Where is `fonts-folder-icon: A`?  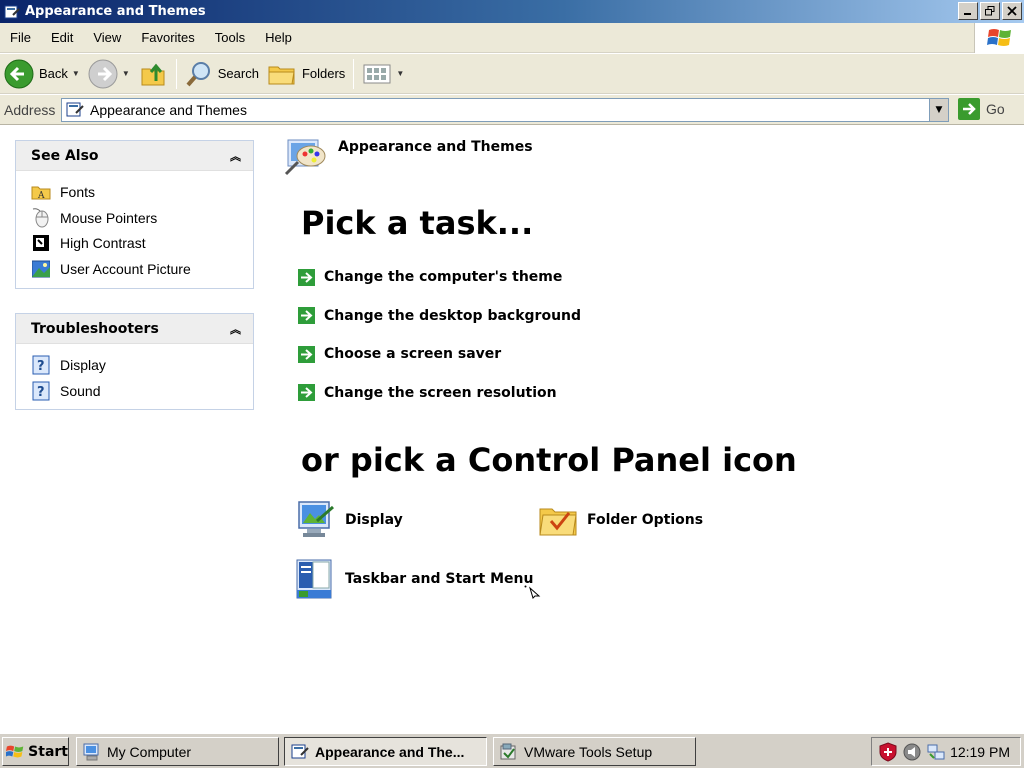
fonts-folder-icon: A is located at coordinates (41, 192).